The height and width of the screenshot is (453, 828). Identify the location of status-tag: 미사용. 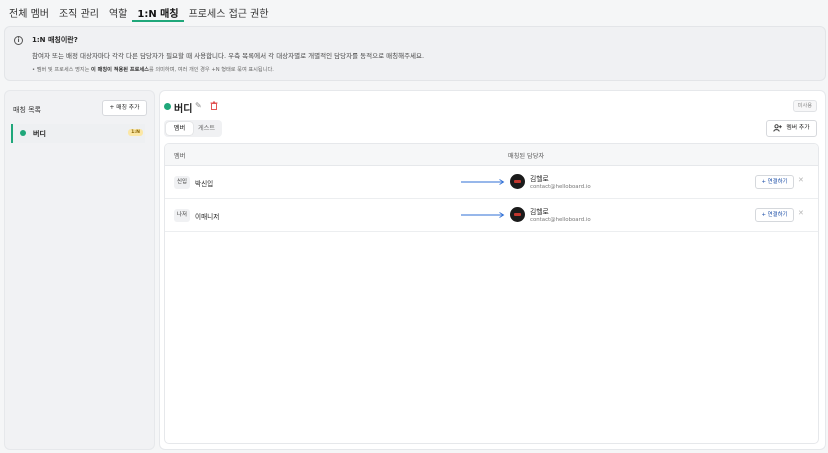
(804, 106).